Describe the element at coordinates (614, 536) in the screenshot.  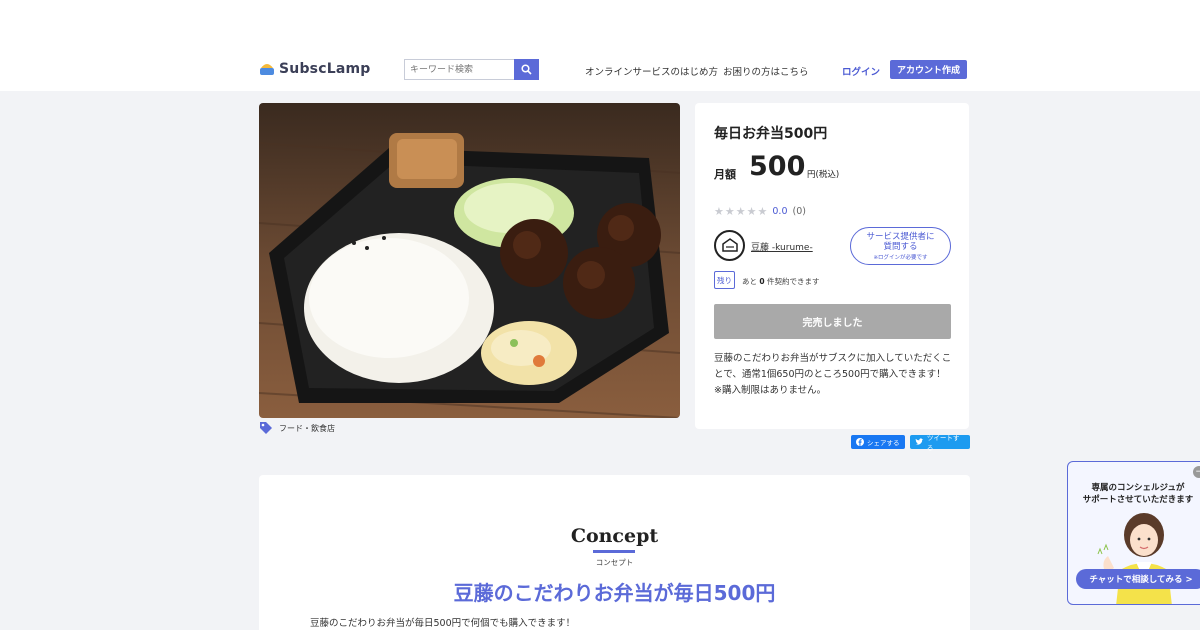
I see `concept-title: Concept` at that location.